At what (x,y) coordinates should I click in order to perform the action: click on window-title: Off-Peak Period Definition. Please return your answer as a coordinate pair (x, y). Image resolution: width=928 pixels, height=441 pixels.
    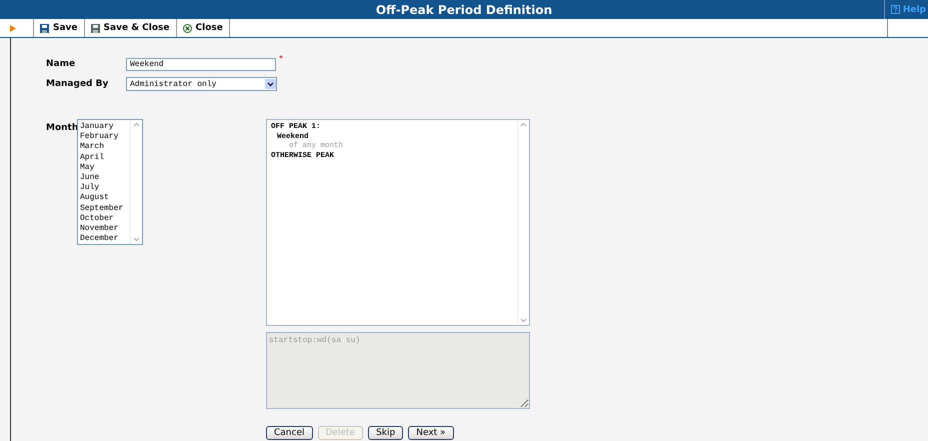
    Looking at the image, I should click on (464, 9).